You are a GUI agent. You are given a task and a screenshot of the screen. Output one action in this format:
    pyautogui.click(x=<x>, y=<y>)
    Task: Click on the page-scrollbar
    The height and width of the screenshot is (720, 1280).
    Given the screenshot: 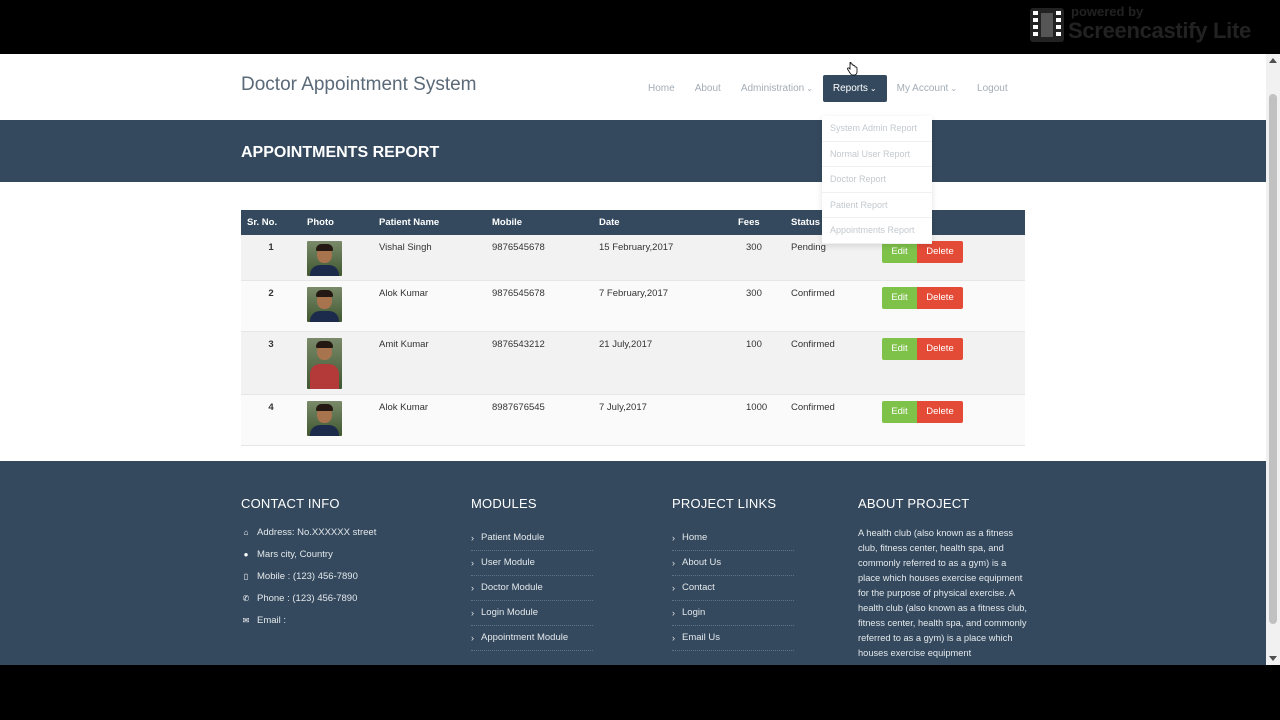 What is the action you would take?
    pyautogui.click(x=1273, y=359)
    